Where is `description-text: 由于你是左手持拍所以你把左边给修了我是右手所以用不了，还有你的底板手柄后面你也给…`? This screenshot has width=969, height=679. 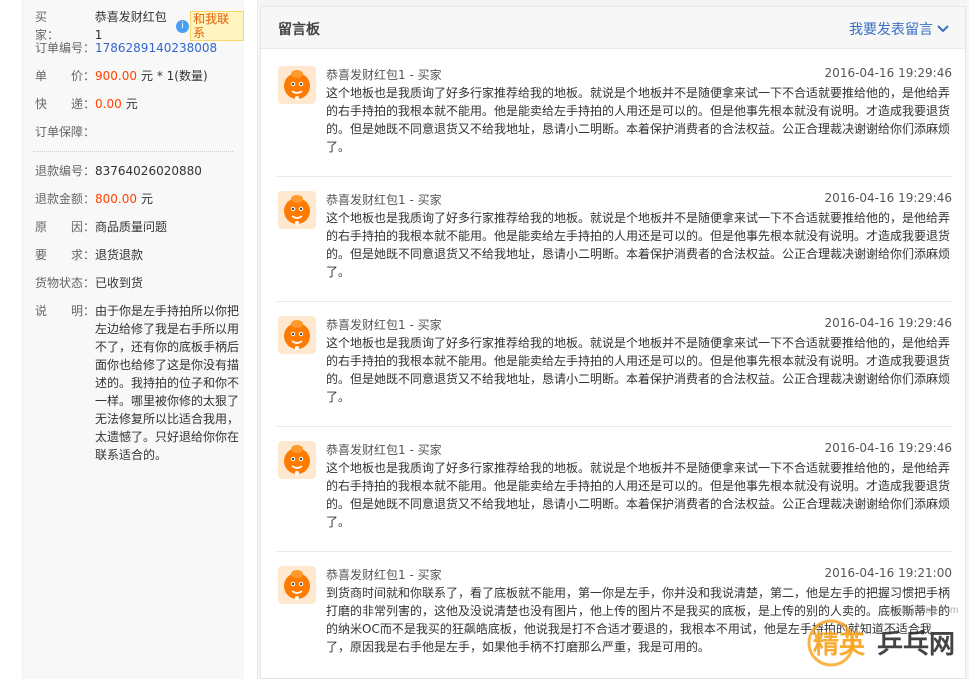 description-text: 由于你是左手持拍所以你把左边给修了我是右手所以用不了，还有你的底板手柄后面你也给… is located at coordinates (167, 383).